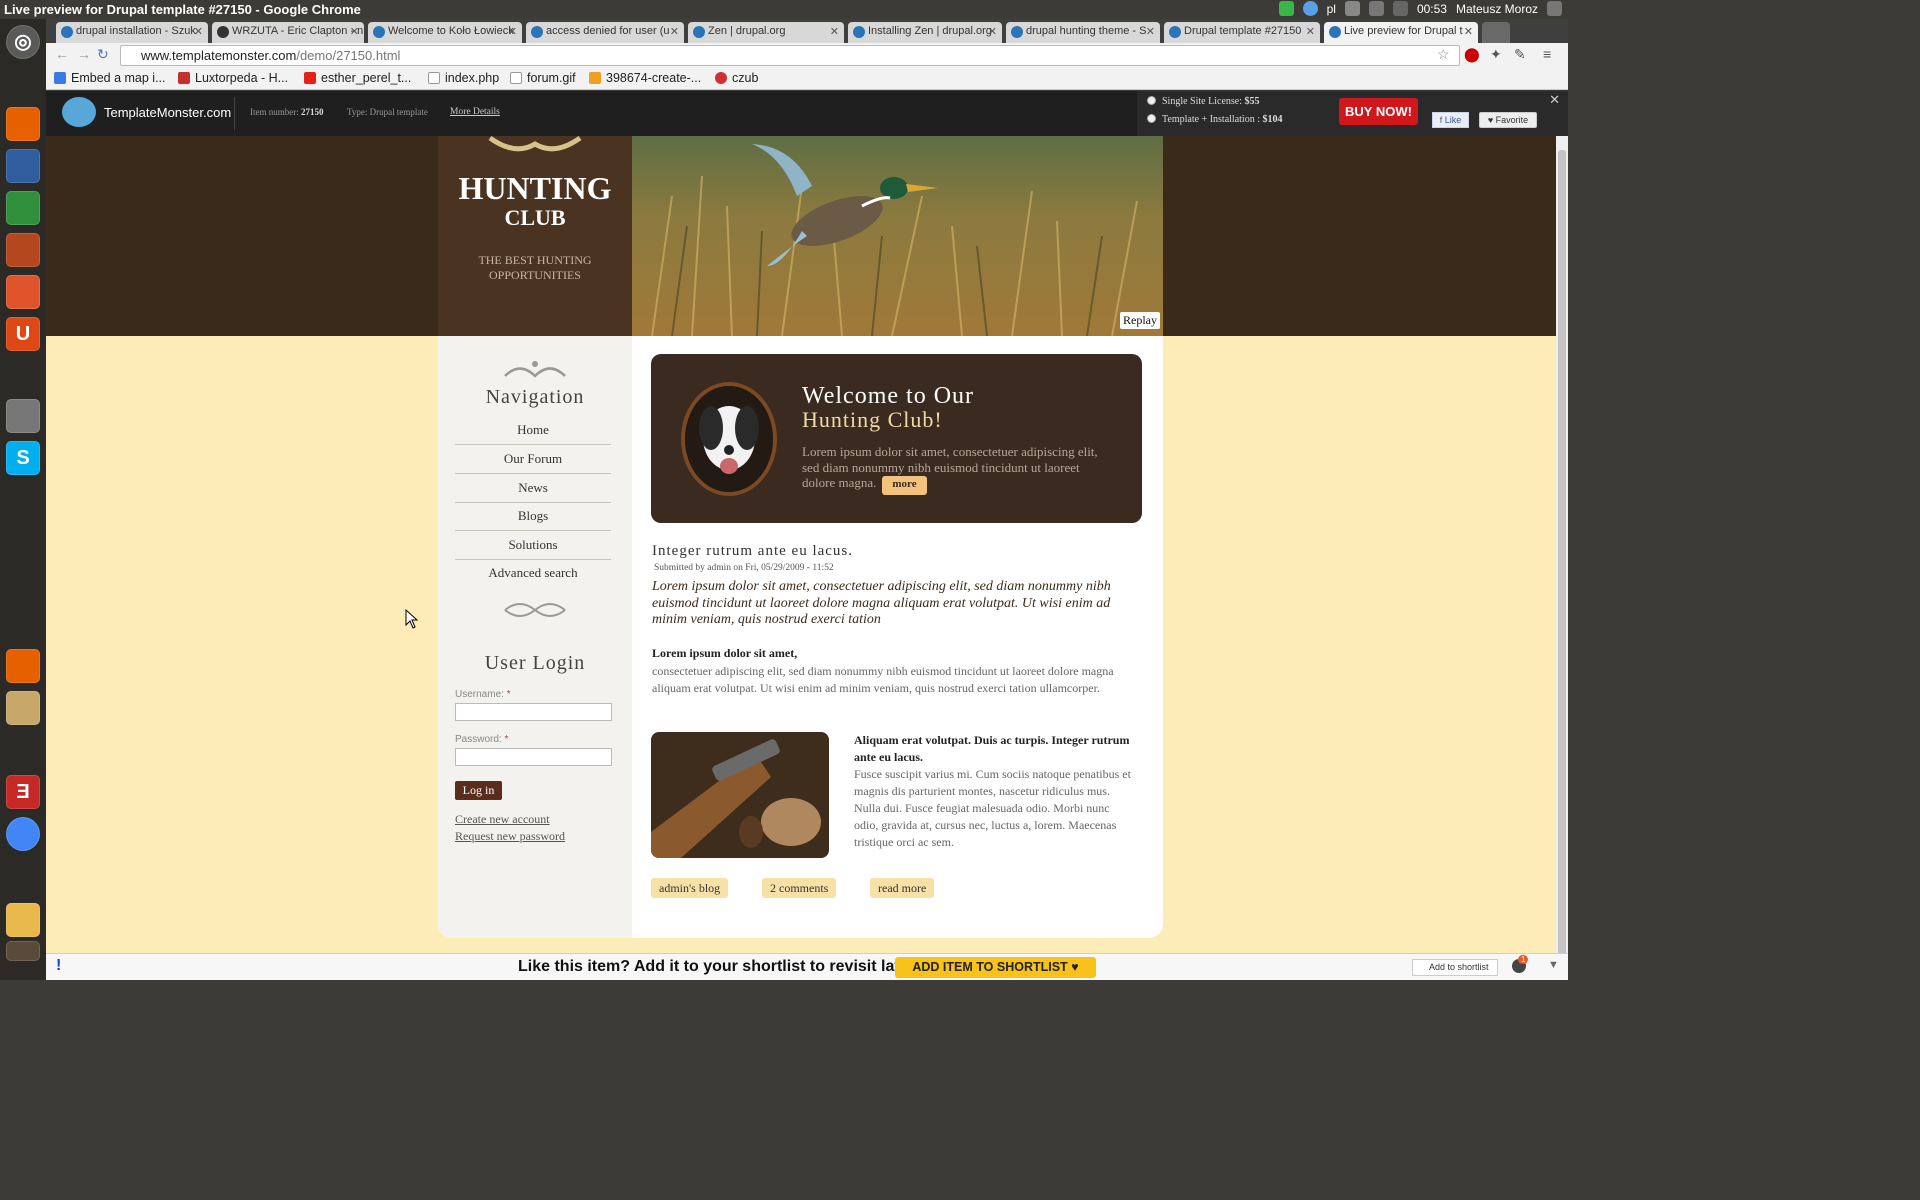 Image resolution: width=1920 pixels, height=1200 pixels. I want to click on buy-now-button: BUY NOW!, so click(1378, 111).